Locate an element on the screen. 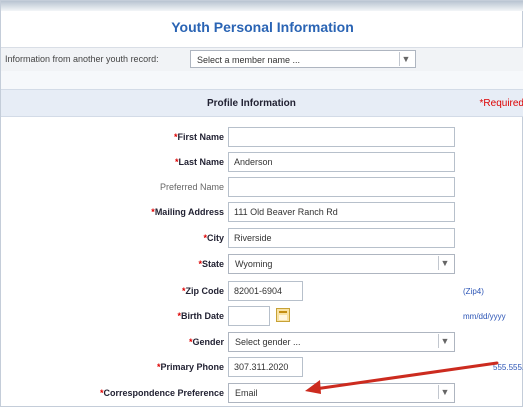 This screenshot has width=523, height=407. state-select: Wyoming ▼ is located at coordinates (341, 264).